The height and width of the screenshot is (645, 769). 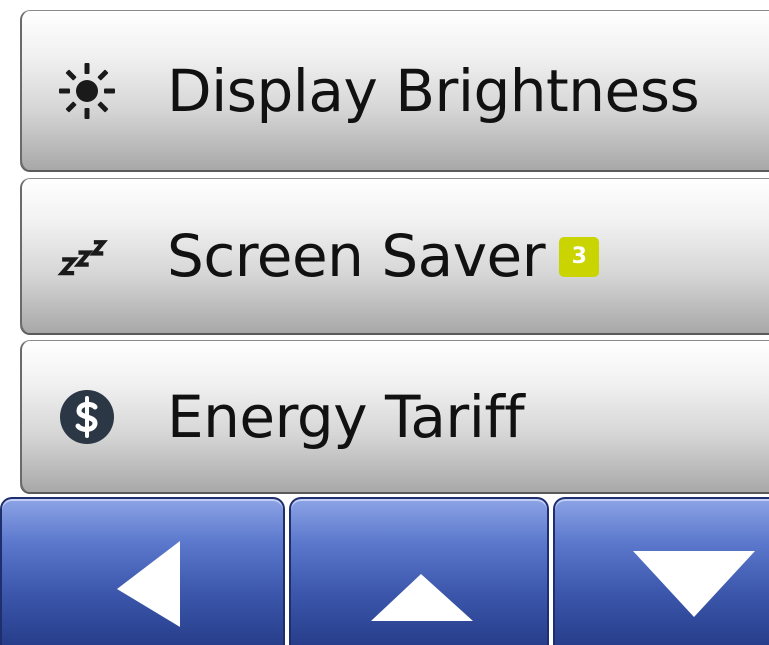 I want to click on scroll-down-button, so click(x=661, y=571).